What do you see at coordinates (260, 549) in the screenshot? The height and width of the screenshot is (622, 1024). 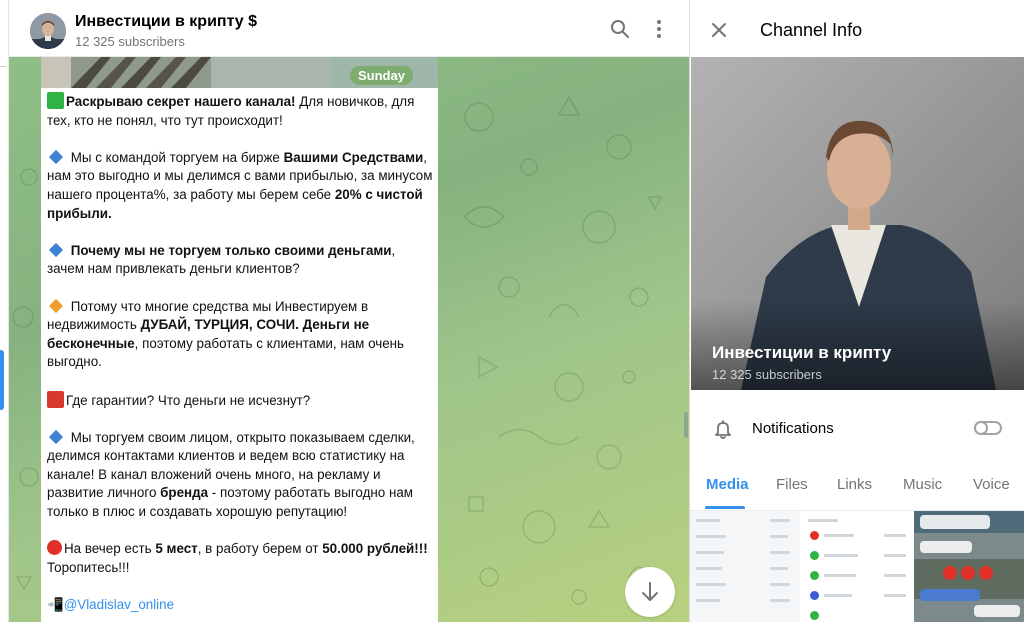 I see `post-text-span: , в работу берем от` at bounding box center [260, 549].